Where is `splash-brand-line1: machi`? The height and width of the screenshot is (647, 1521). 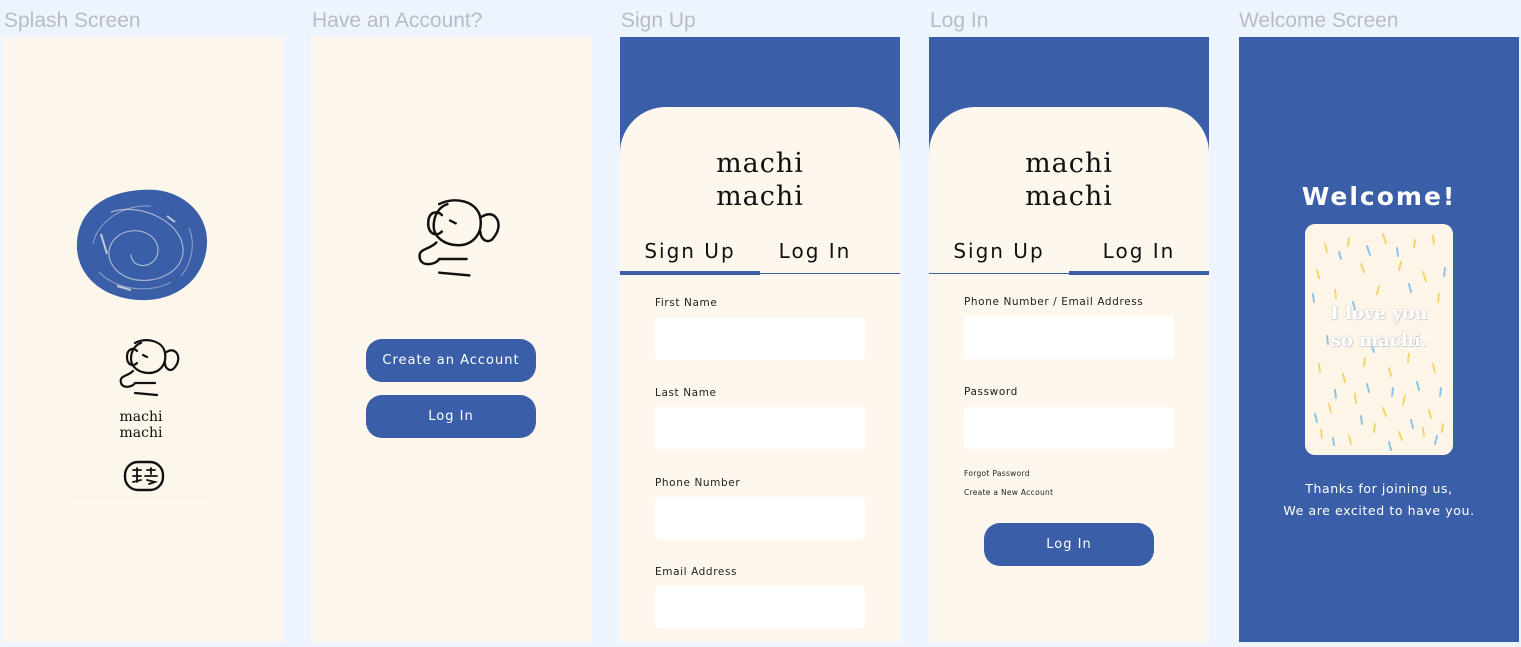 splash-brand-line1: machi is located at coordinates (141, 417).